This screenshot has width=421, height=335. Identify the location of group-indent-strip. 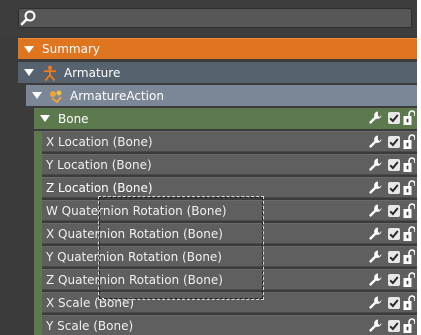
(38, 233).